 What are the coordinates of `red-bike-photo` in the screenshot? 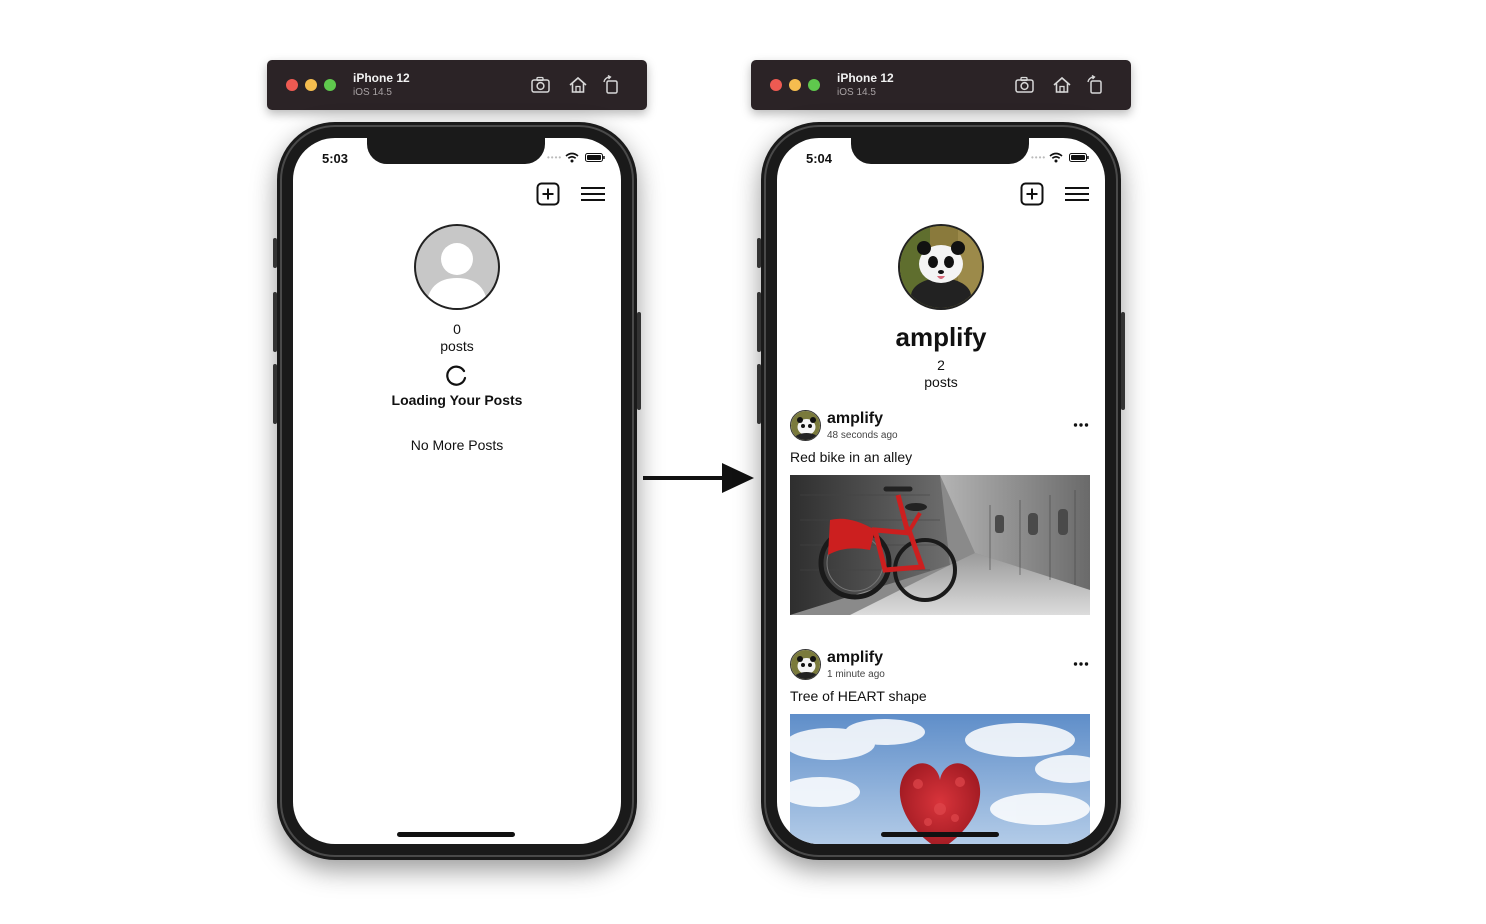 It's located at (940, 545).